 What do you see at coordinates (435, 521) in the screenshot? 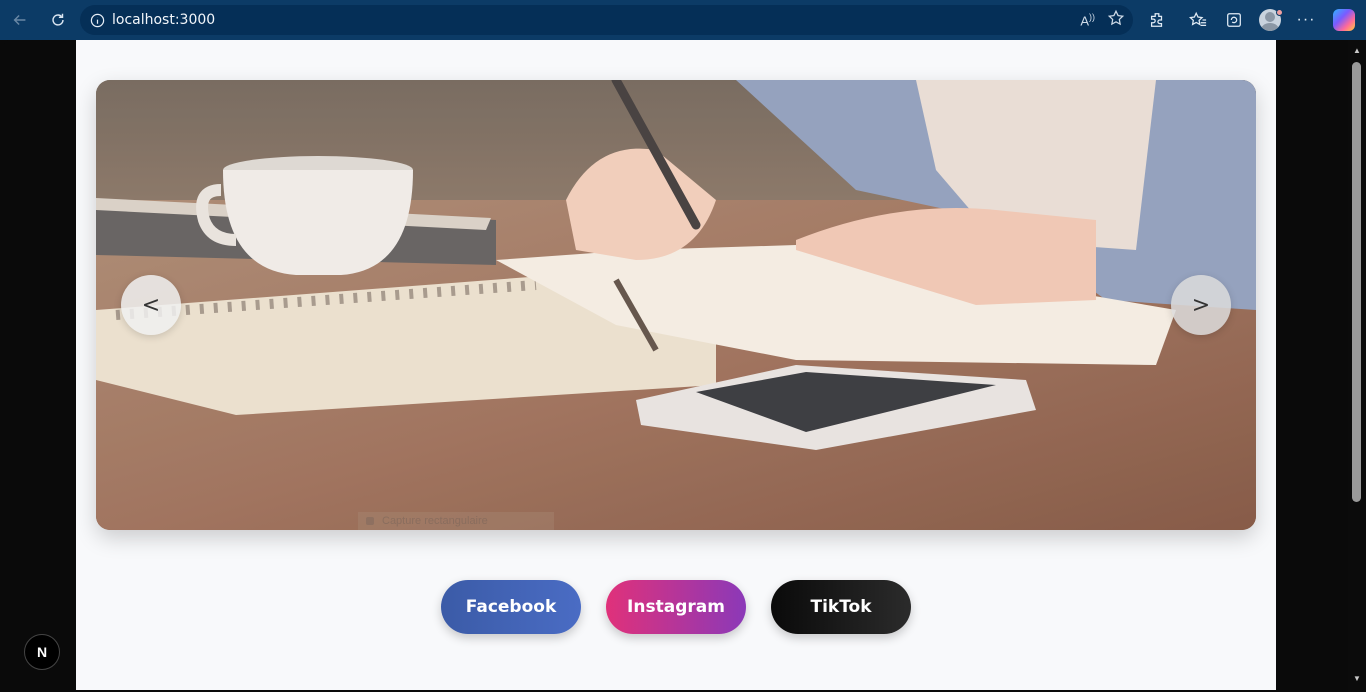
I see `capture-overlay-text: Capture rectangulaire` at bounding box center [435, 521].